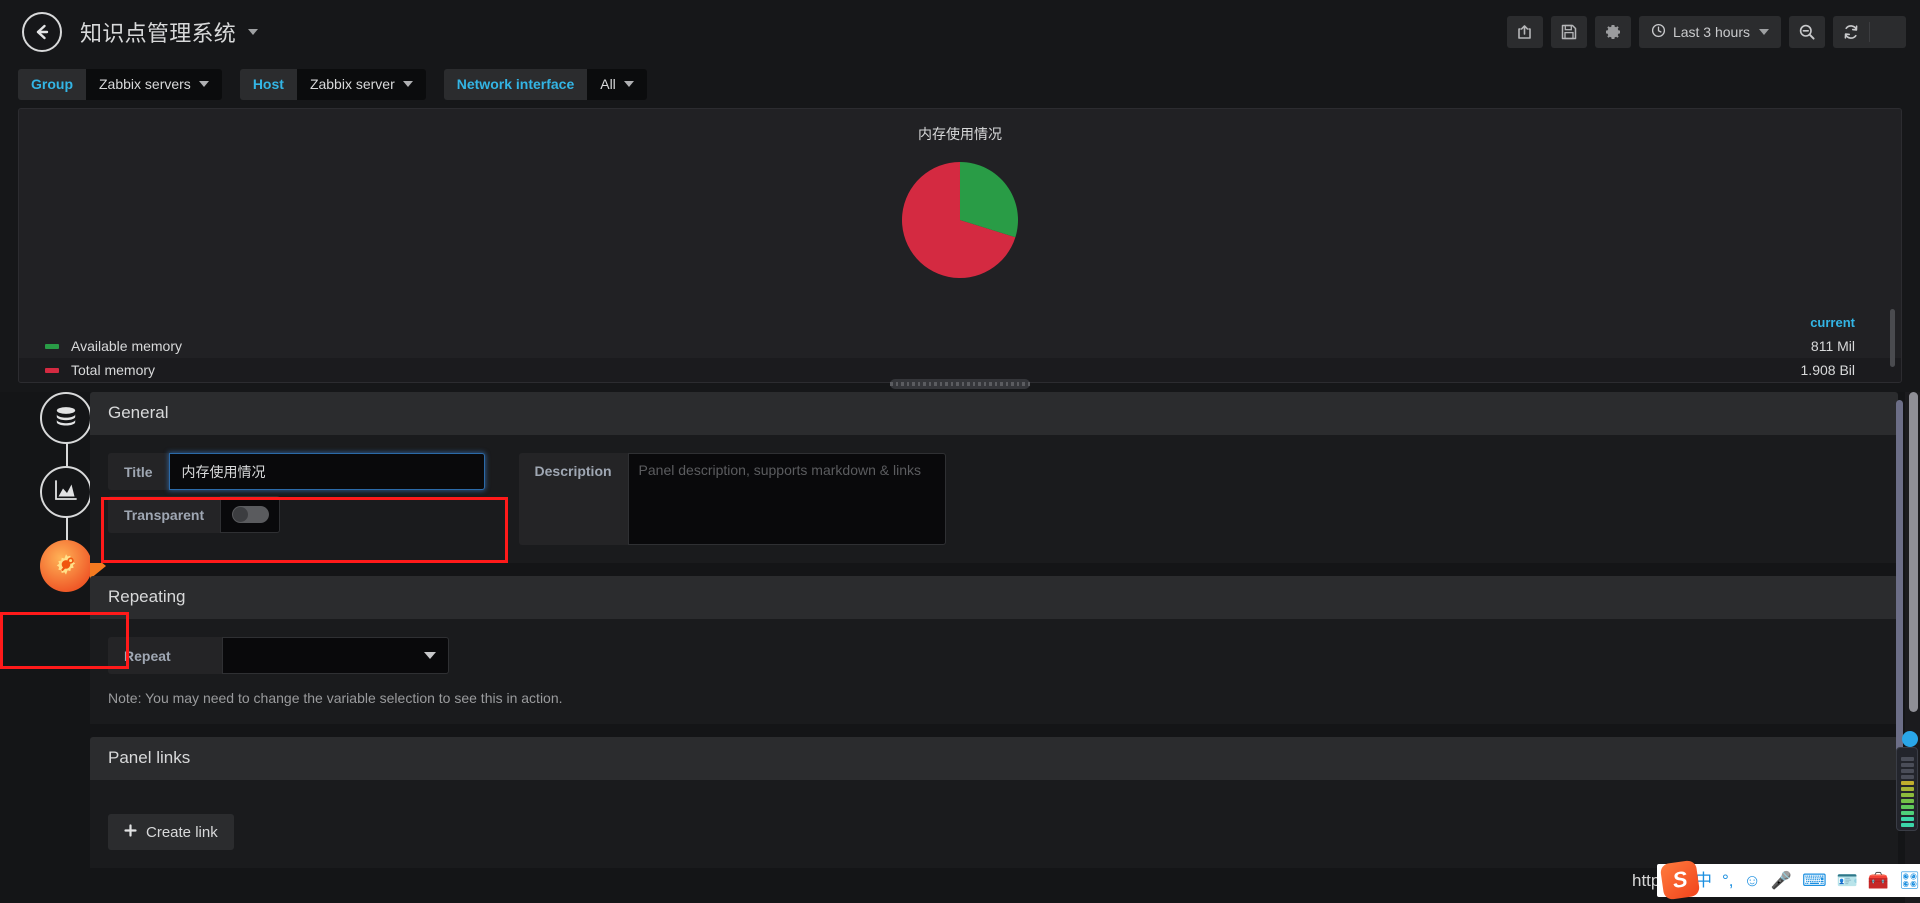  What do you see at coordinates (52, 84) in the screenshot?
I see `variable-group-label: Group` at bounding box center [52, 84].